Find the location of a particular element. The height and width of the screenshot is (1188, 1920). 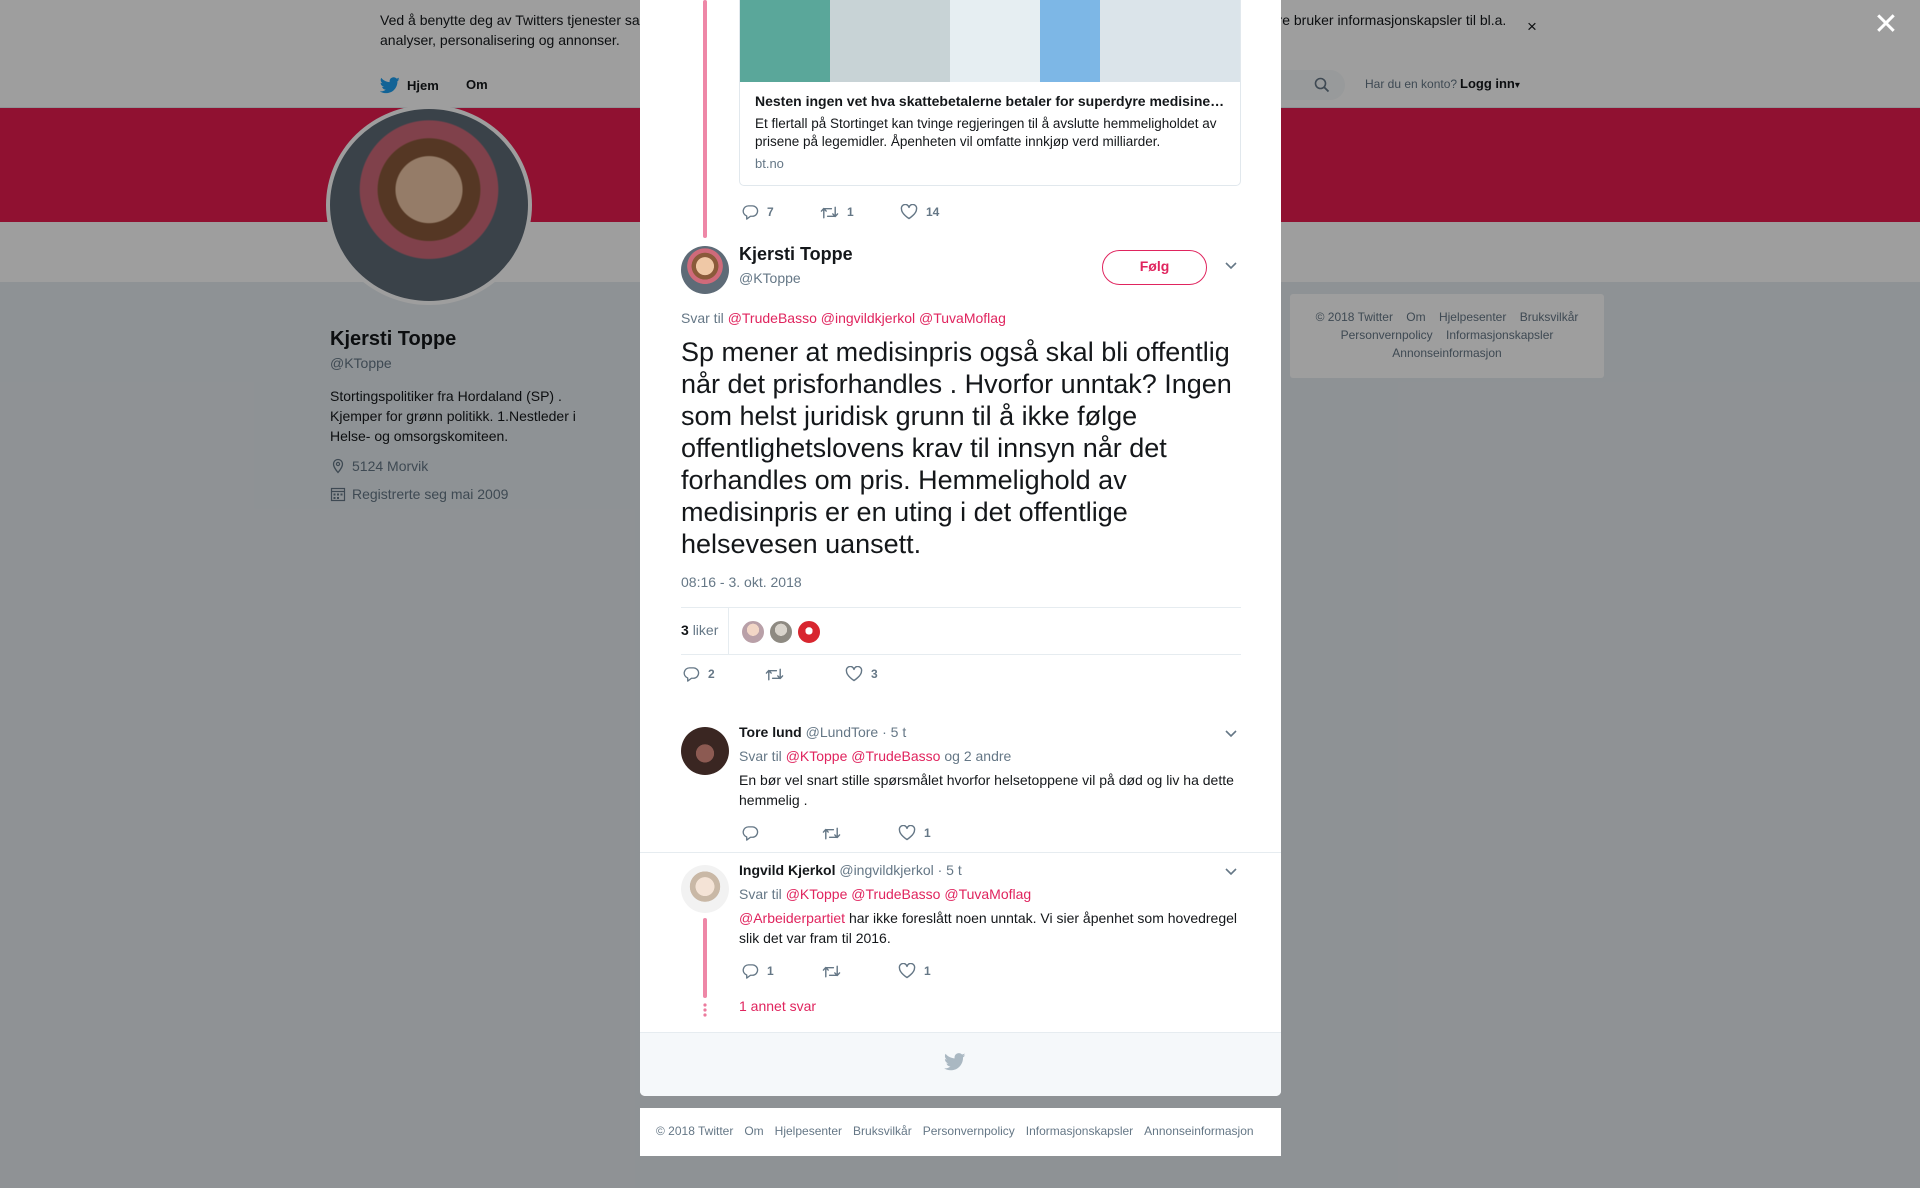

reply-button: 1 is located at coordinates (782, 971).